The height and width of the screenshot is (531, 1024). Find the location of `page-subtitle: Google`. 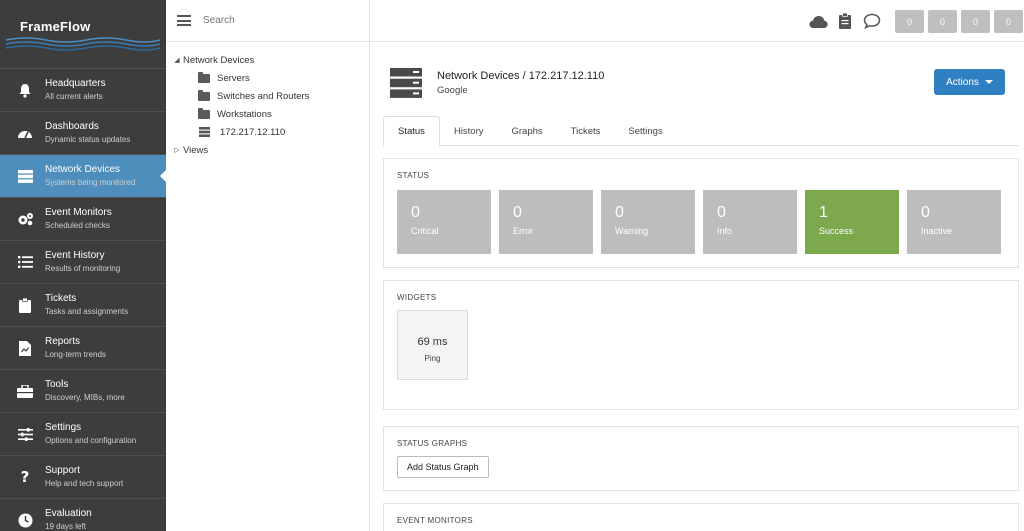

page-subtitle: Google is located at coordinates (452, 90).